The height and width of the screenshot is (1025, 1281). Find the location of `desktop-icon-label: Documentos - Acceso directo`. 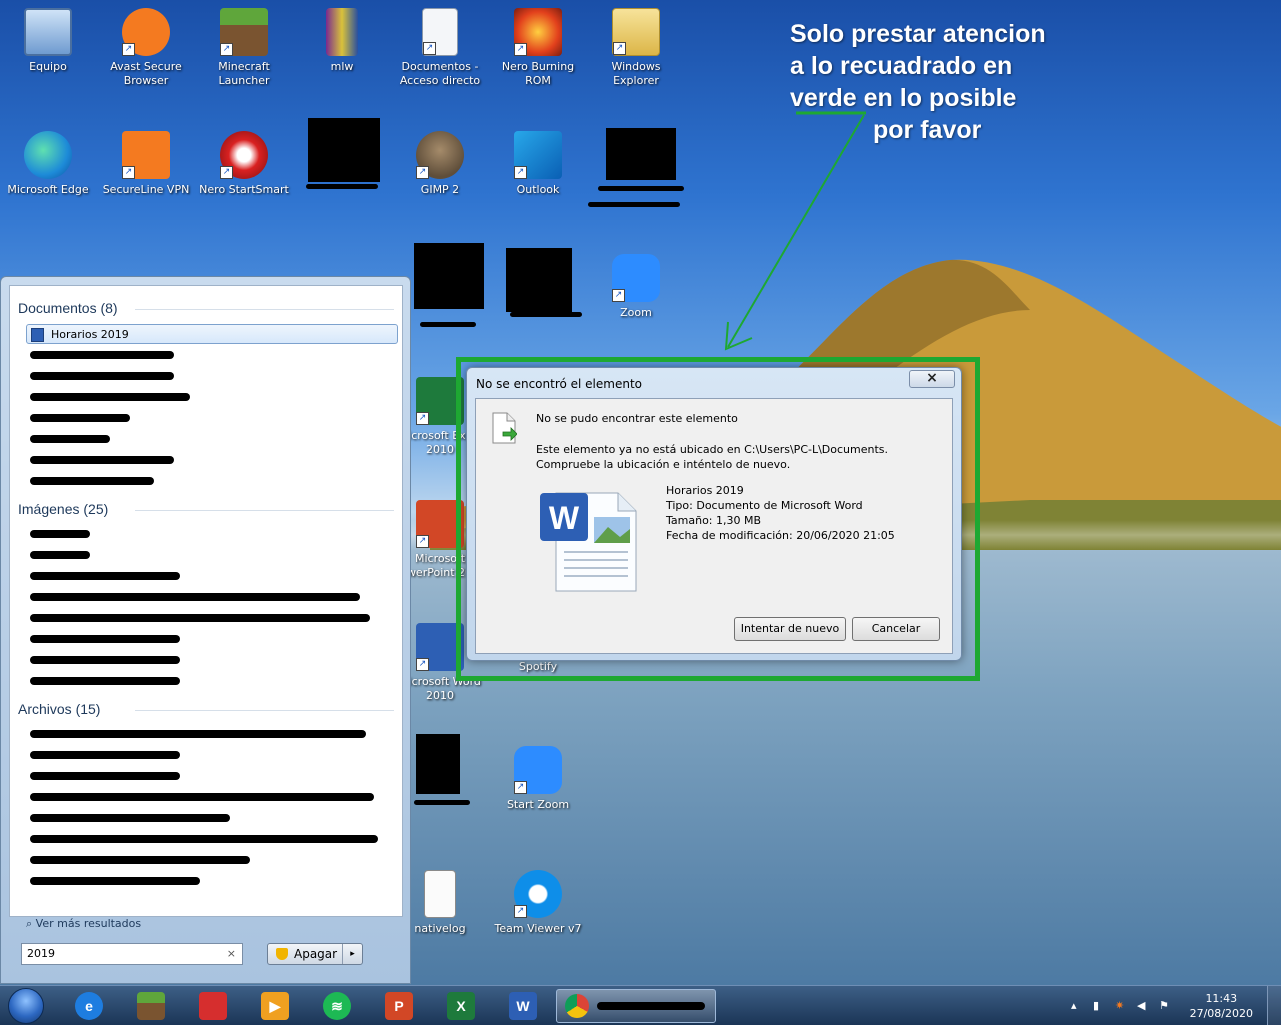

desktop-icon-label: Documentos - Acceso directo is located at coordinates (440, 73).